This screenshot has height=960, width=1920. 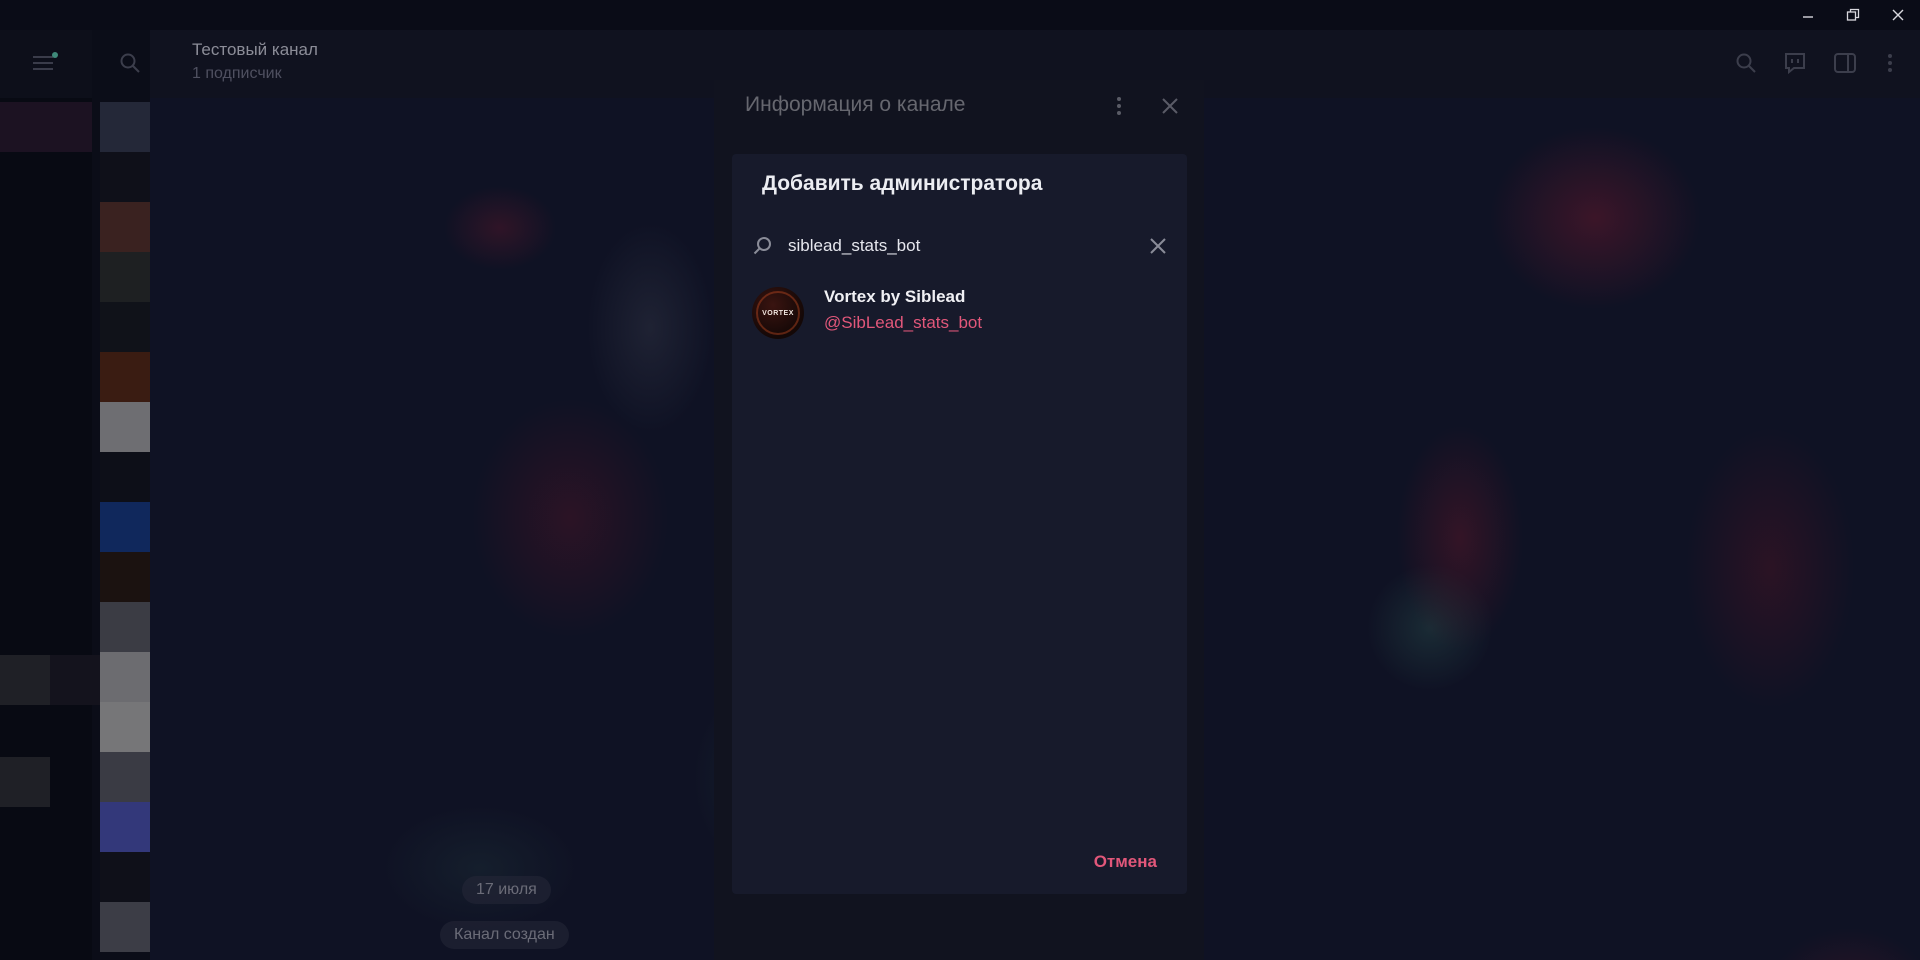 I want to click on sidebar-toggle-icon, so click(x=1845, y=63).